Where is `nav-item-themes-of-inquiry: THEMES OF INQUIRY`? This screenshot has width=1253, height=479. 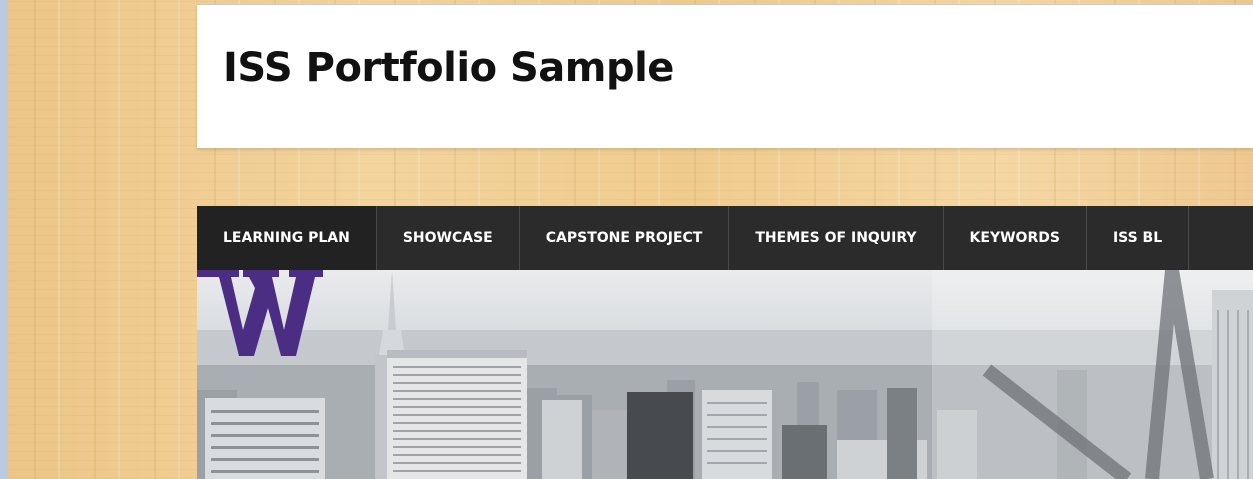 nav-item-themes-of-inquiry: THEMES OF INQUIRY is located at coordinates (836, 238).